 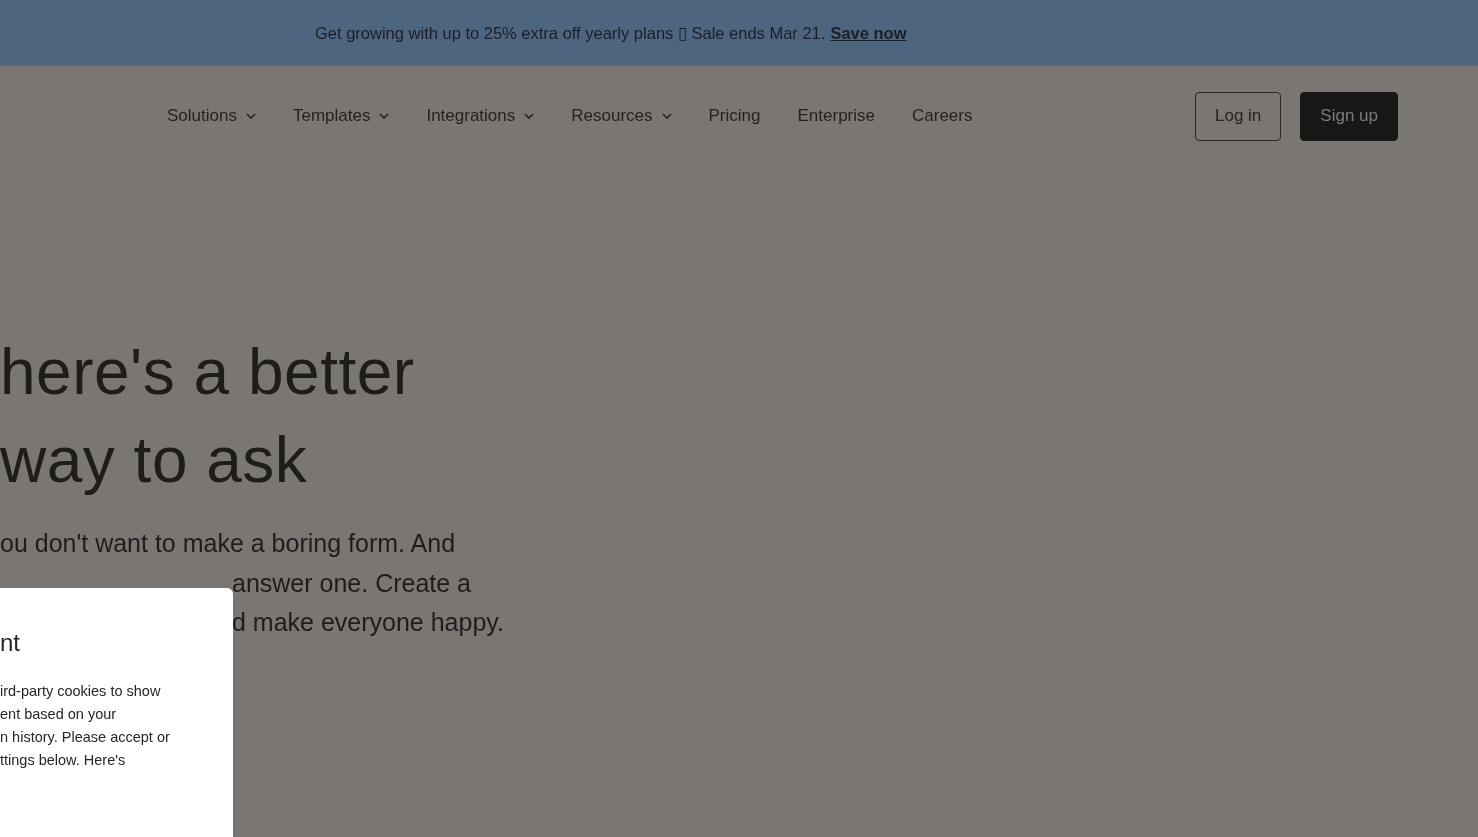 I want to click on nav-link: Enterprise, so click(x=836, y=116).